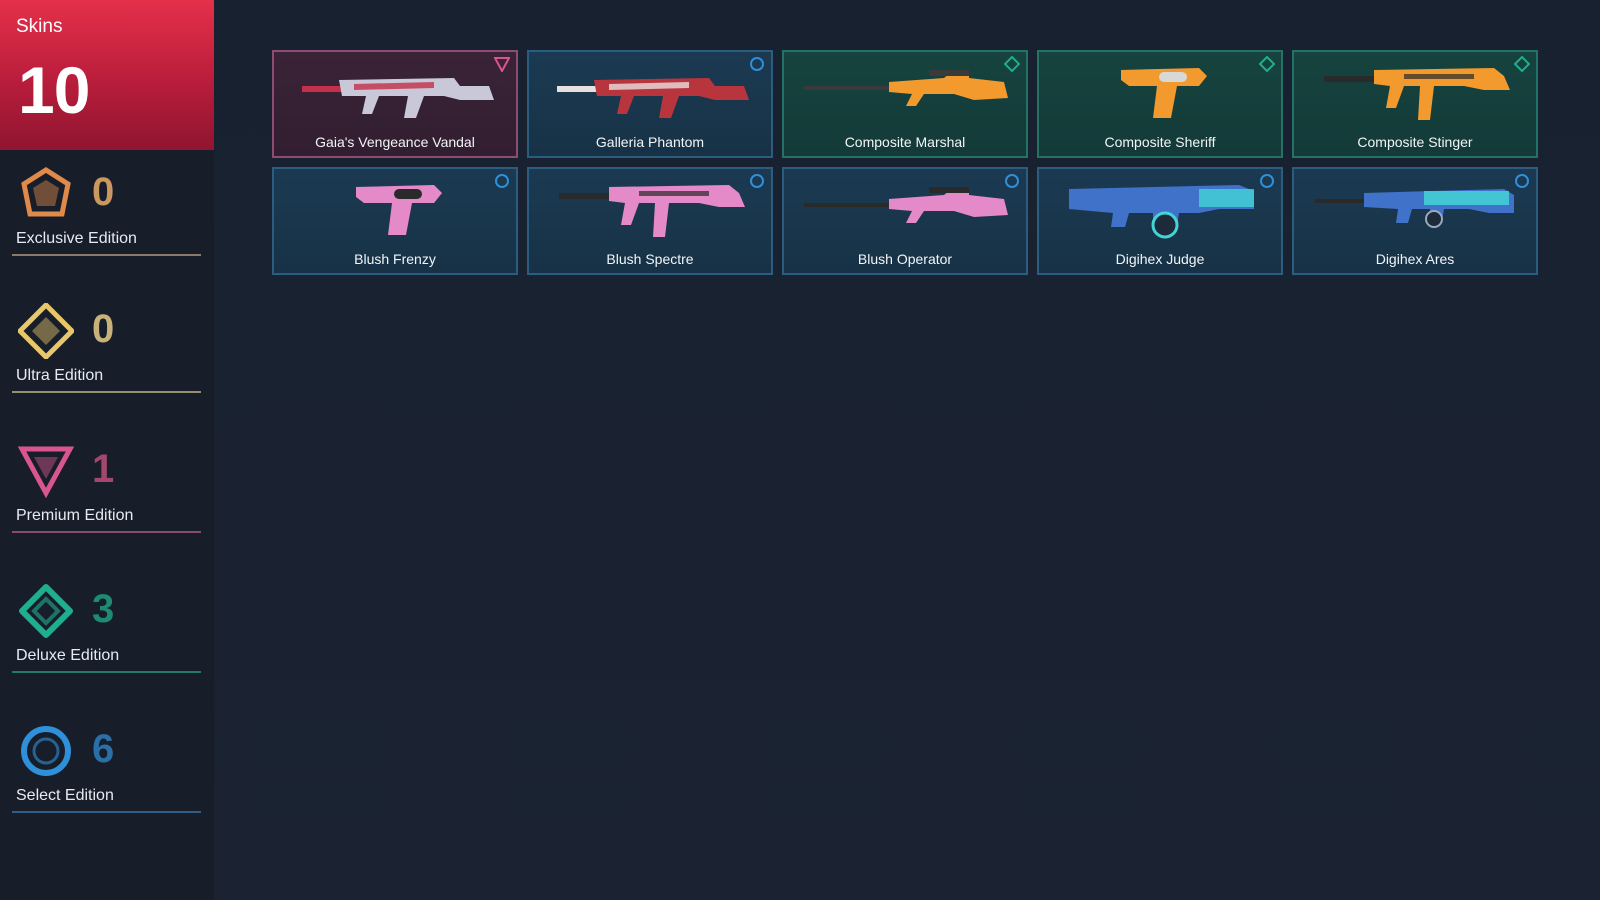 This screenshot has width=1600, height=900. What do you see at coordinates (1415, 259) in the screenshot?
I see `skin-name: Digihex Ares` at bounding box center [1415, 259].